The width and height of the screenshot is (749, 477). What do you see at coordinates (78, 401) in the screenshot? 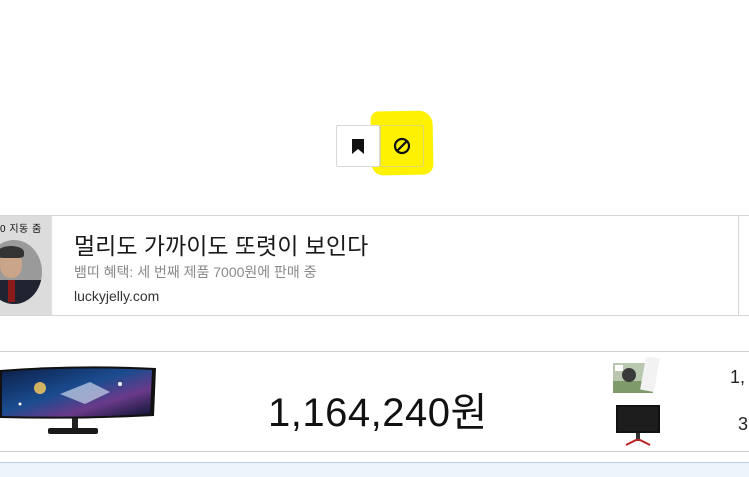
I see `monitor-image` at bounding box center [78, 401].